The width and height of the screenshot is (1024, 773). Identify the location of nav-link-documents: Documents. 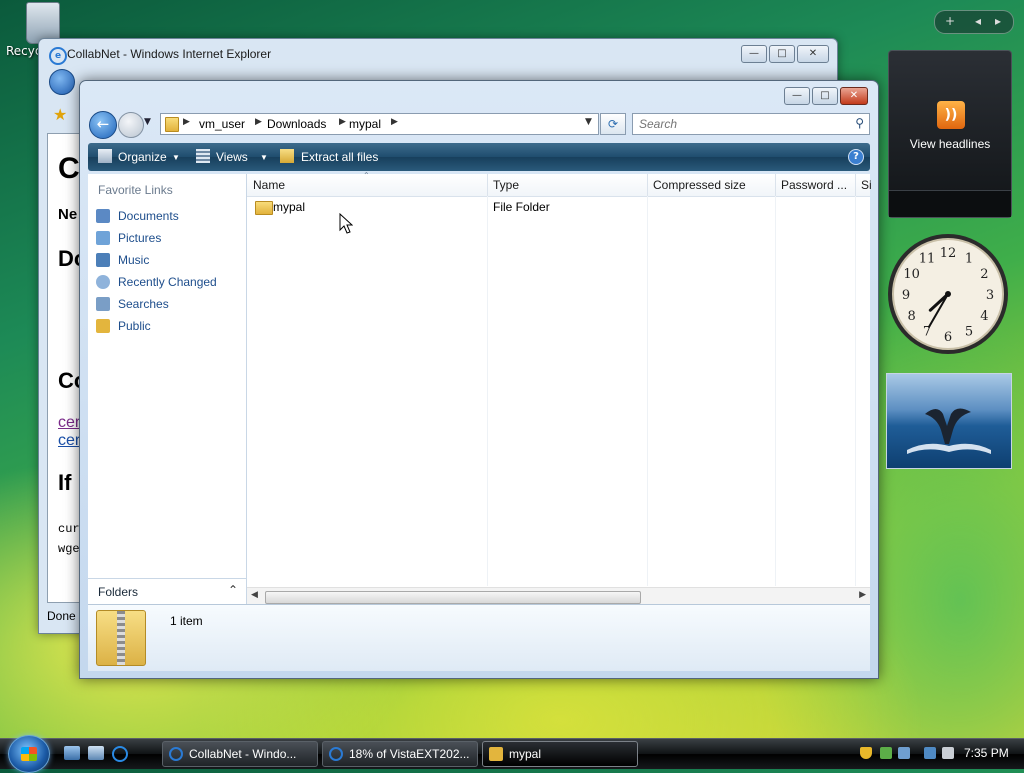
(170, 216).